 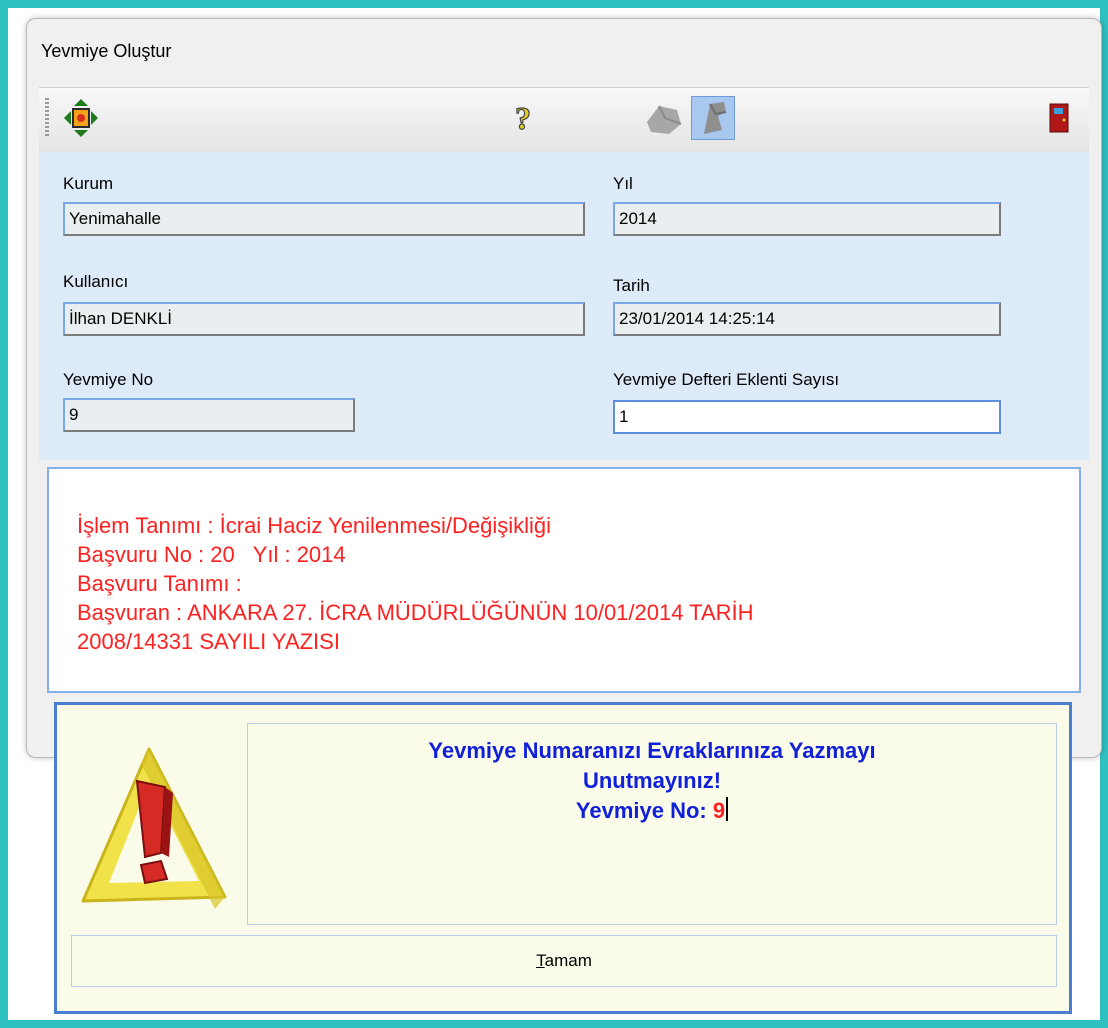 What do you see at coordinates (644, 810) in the screenshot?
I see `message-prefix: Yevmiye No:` at bounding box center [644, 810].